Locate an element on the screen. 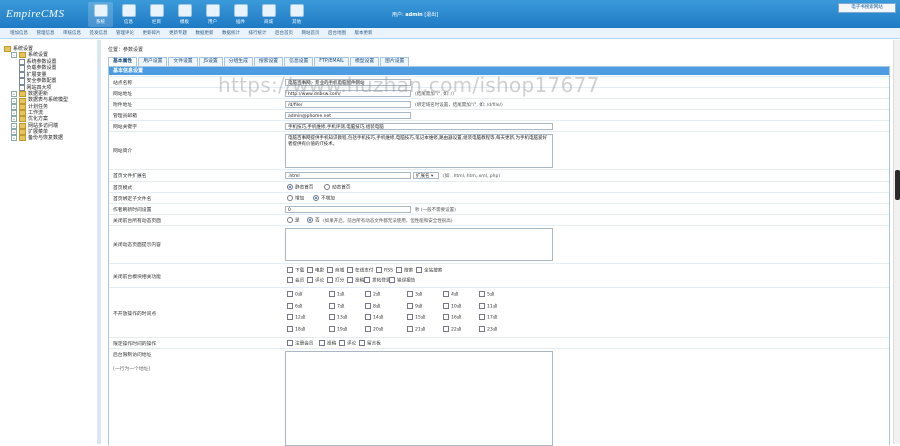  nav-system: 系统 is located at coordinates (100, 14).